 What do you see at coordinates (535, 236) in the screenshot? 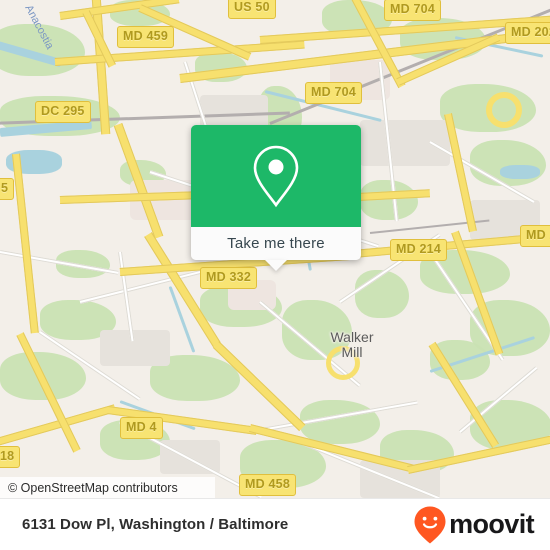
I see `shield-md-2-right: MD 2` at bounding box center [535, 236].